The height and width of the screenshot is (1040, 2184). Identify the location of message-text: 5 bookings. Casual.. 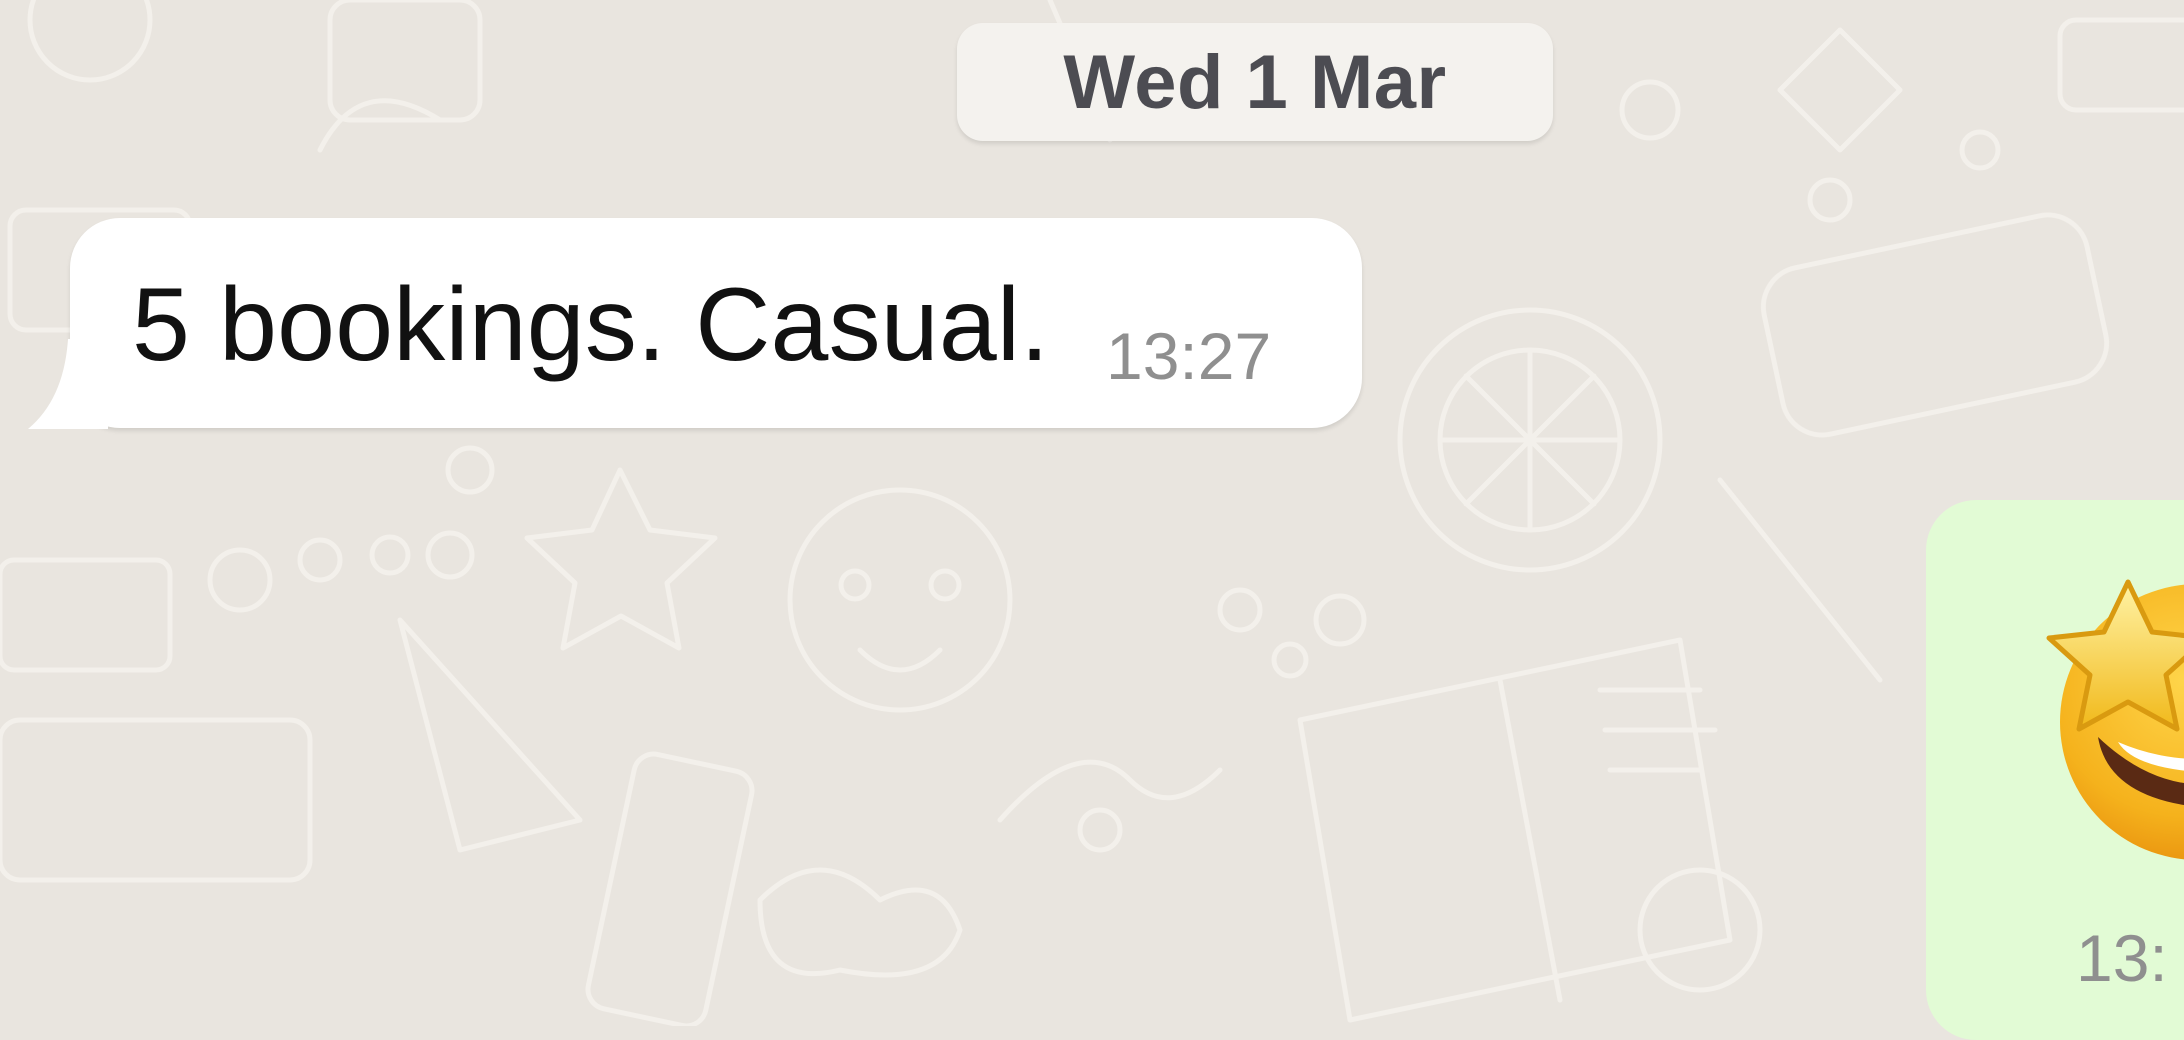
(591, 325).